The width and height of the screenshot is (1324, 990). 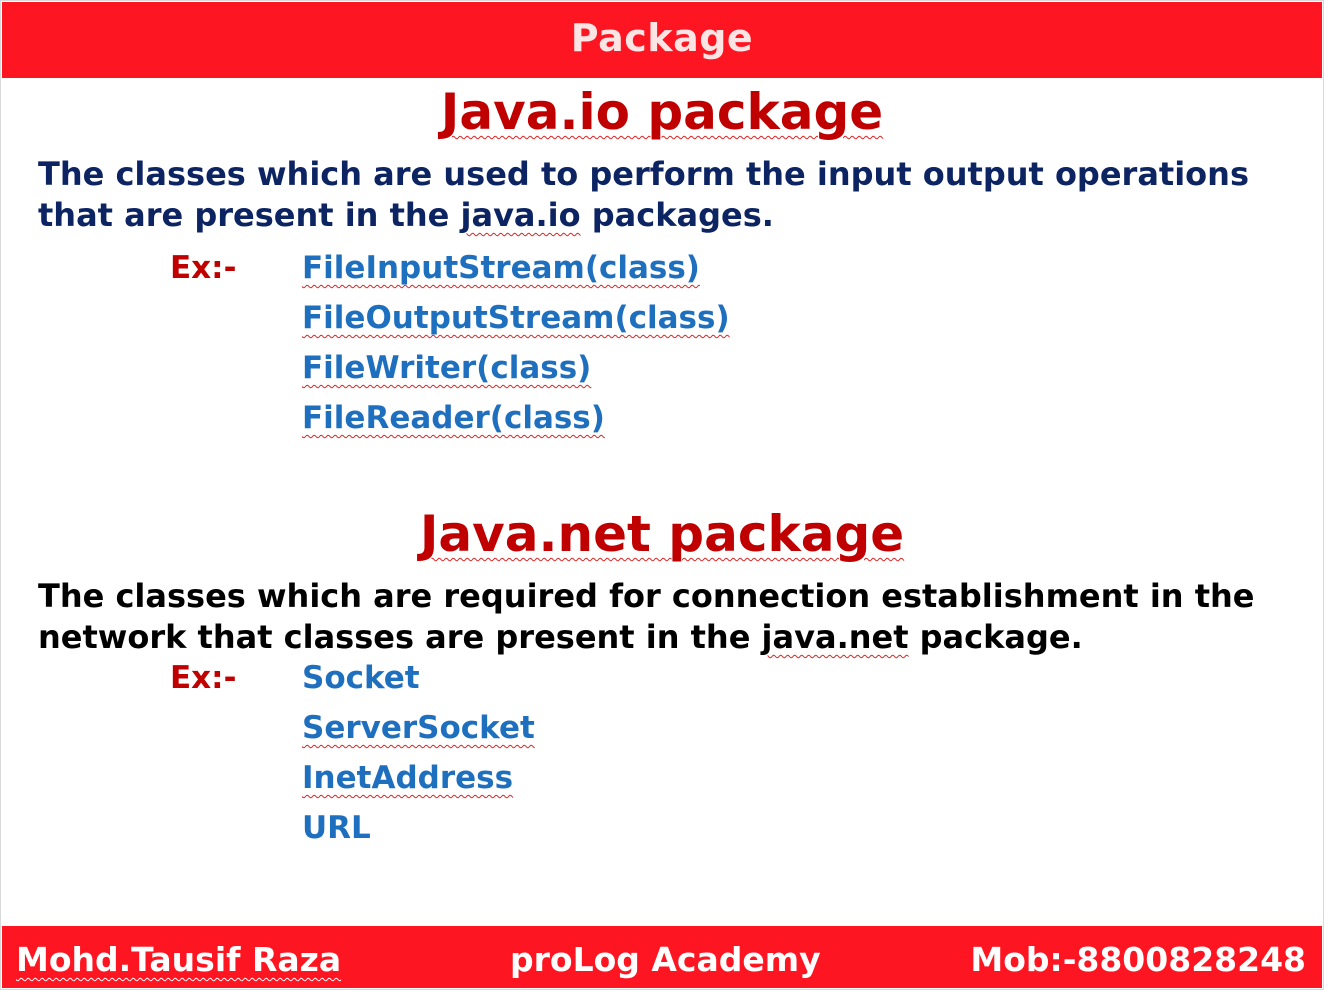 I want to click on example-class-name: ServerSocket, so click(x=418, y=728).